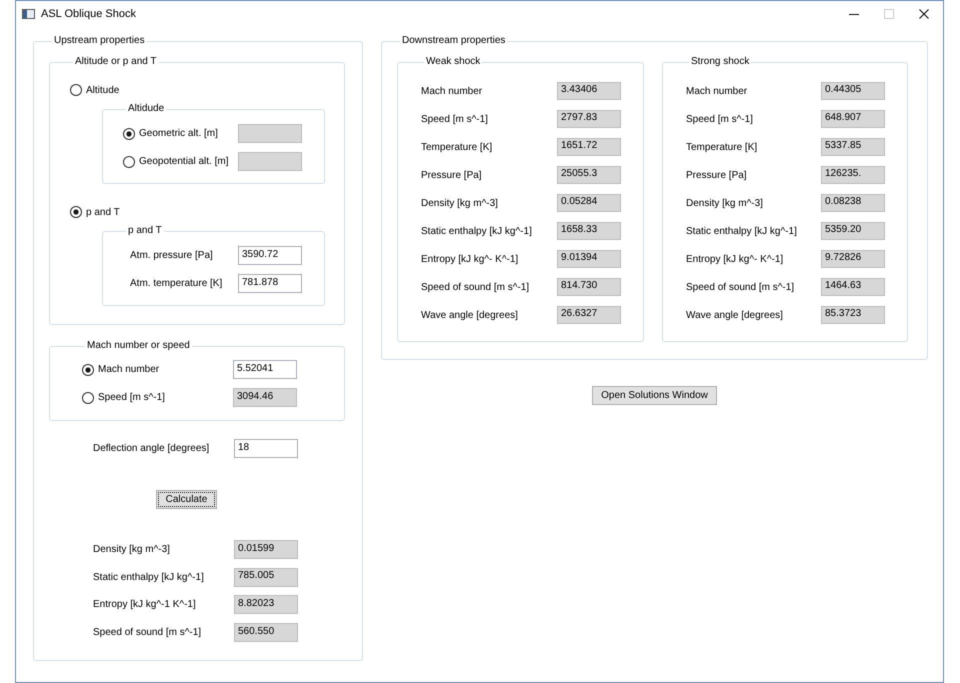 The height and width of the screenshot is (683, 960). Describe the element at coordinates (177, 283) in the screenshot. I see `field-label: Atm. temperature [K]` at that location.